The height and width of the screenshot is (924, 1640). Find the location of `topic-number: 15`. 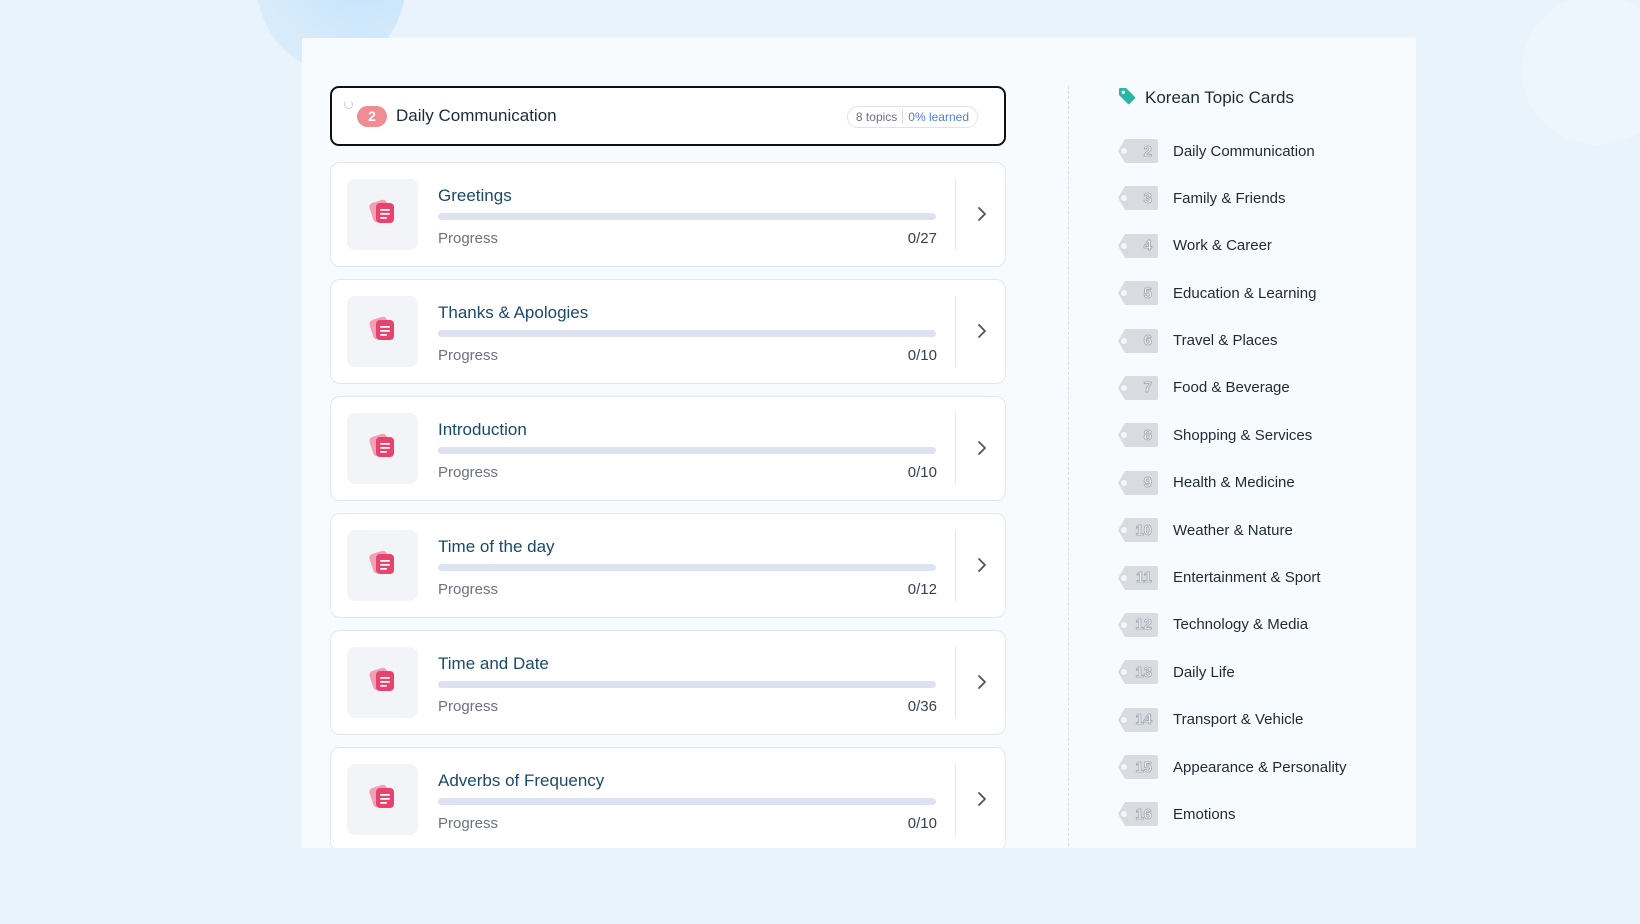

topic-number: 15 is located at coordinates (1144, 767).